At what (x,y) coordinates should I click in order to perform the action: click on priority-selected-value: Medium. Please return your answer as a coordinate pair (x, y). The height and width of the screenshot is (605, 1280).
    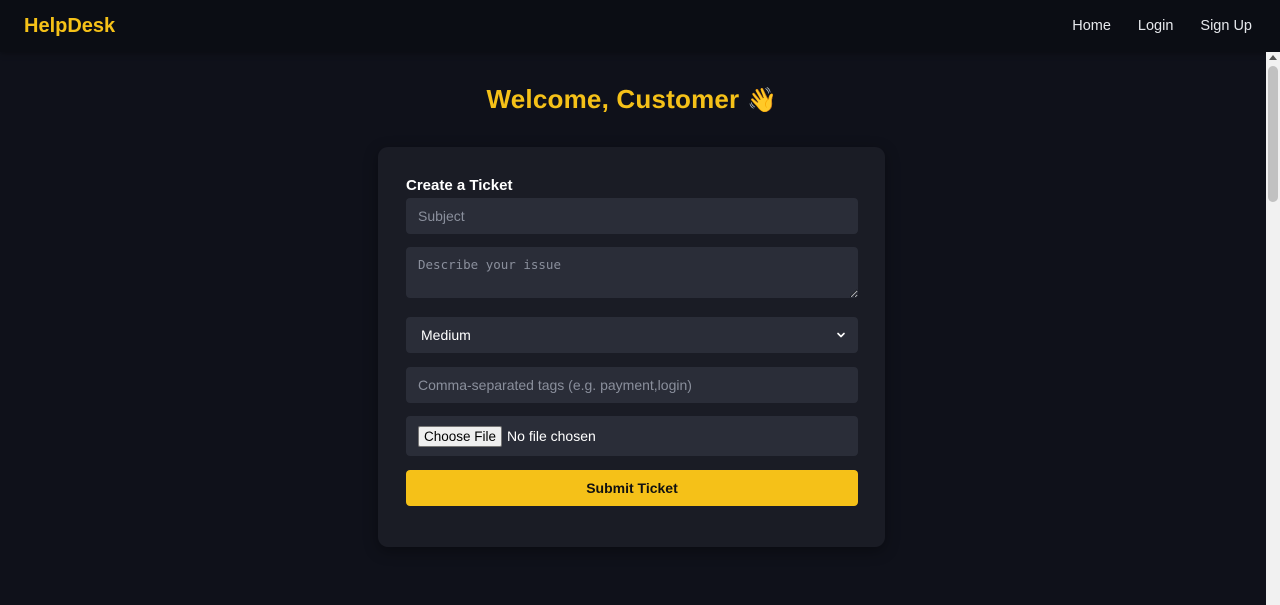
    Looking at the image, I should click on (446, 335).